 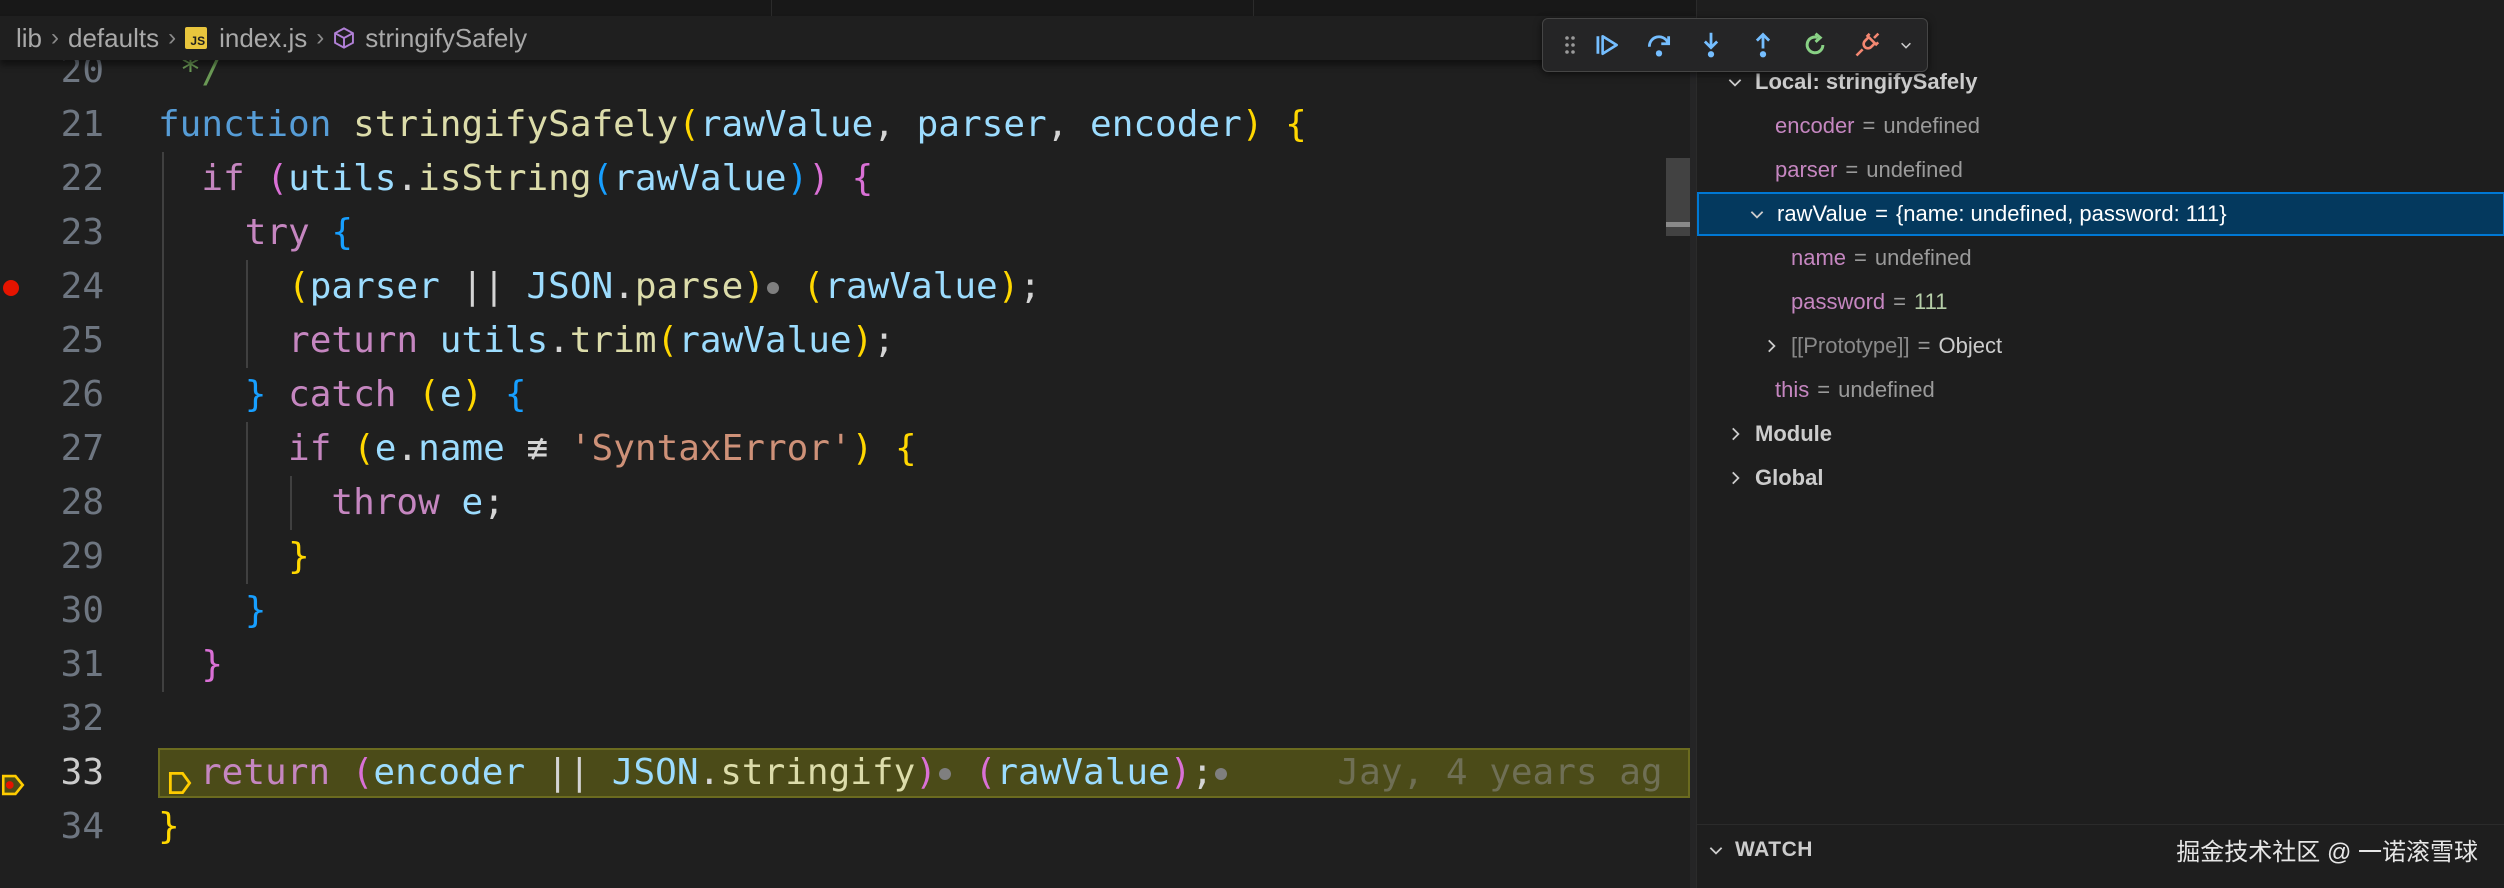 What do you see at coordinates (845, 395) in the screenshot?
I see `code-line: 26 } catch (e) {` at bounding box center [845, 395].